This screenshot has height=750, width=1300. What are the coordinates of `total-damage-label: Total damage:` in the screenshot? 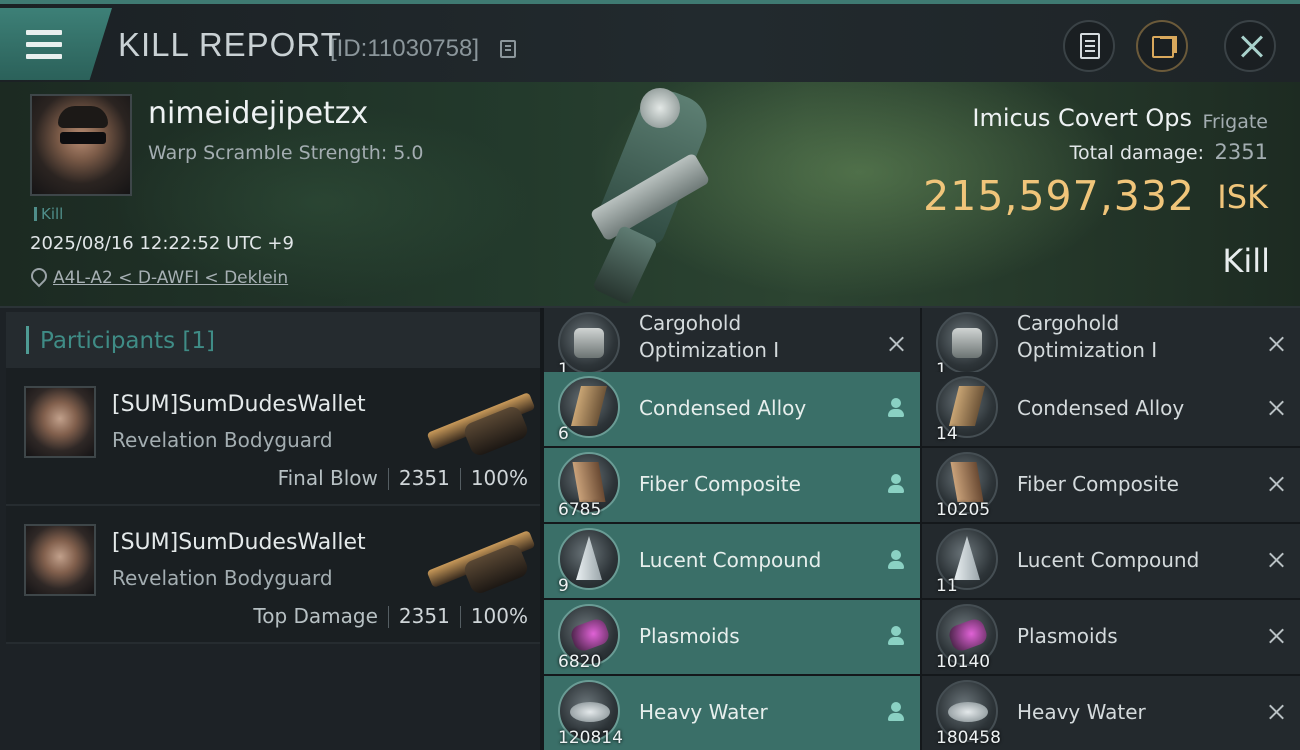 It's located at (1136, 153).